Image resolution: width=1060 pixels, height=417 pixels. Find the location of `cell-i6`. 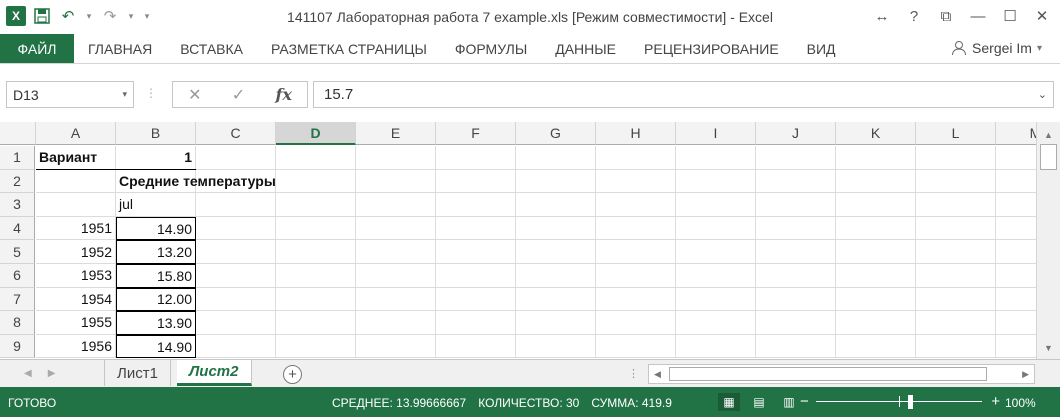

cell-i6 is located at coordinates (716, 276).